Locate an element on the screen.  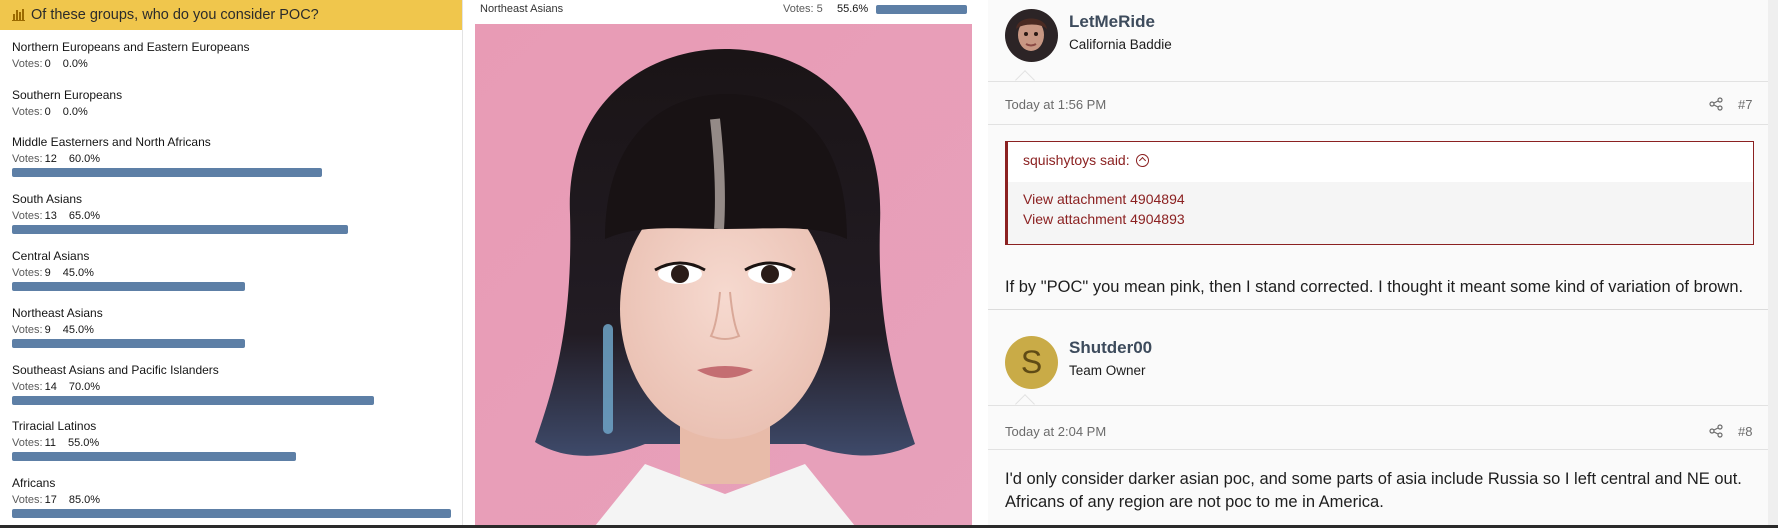
poll-option-label: Middle Easterners and North Africans is located at coordinates (111, 142).